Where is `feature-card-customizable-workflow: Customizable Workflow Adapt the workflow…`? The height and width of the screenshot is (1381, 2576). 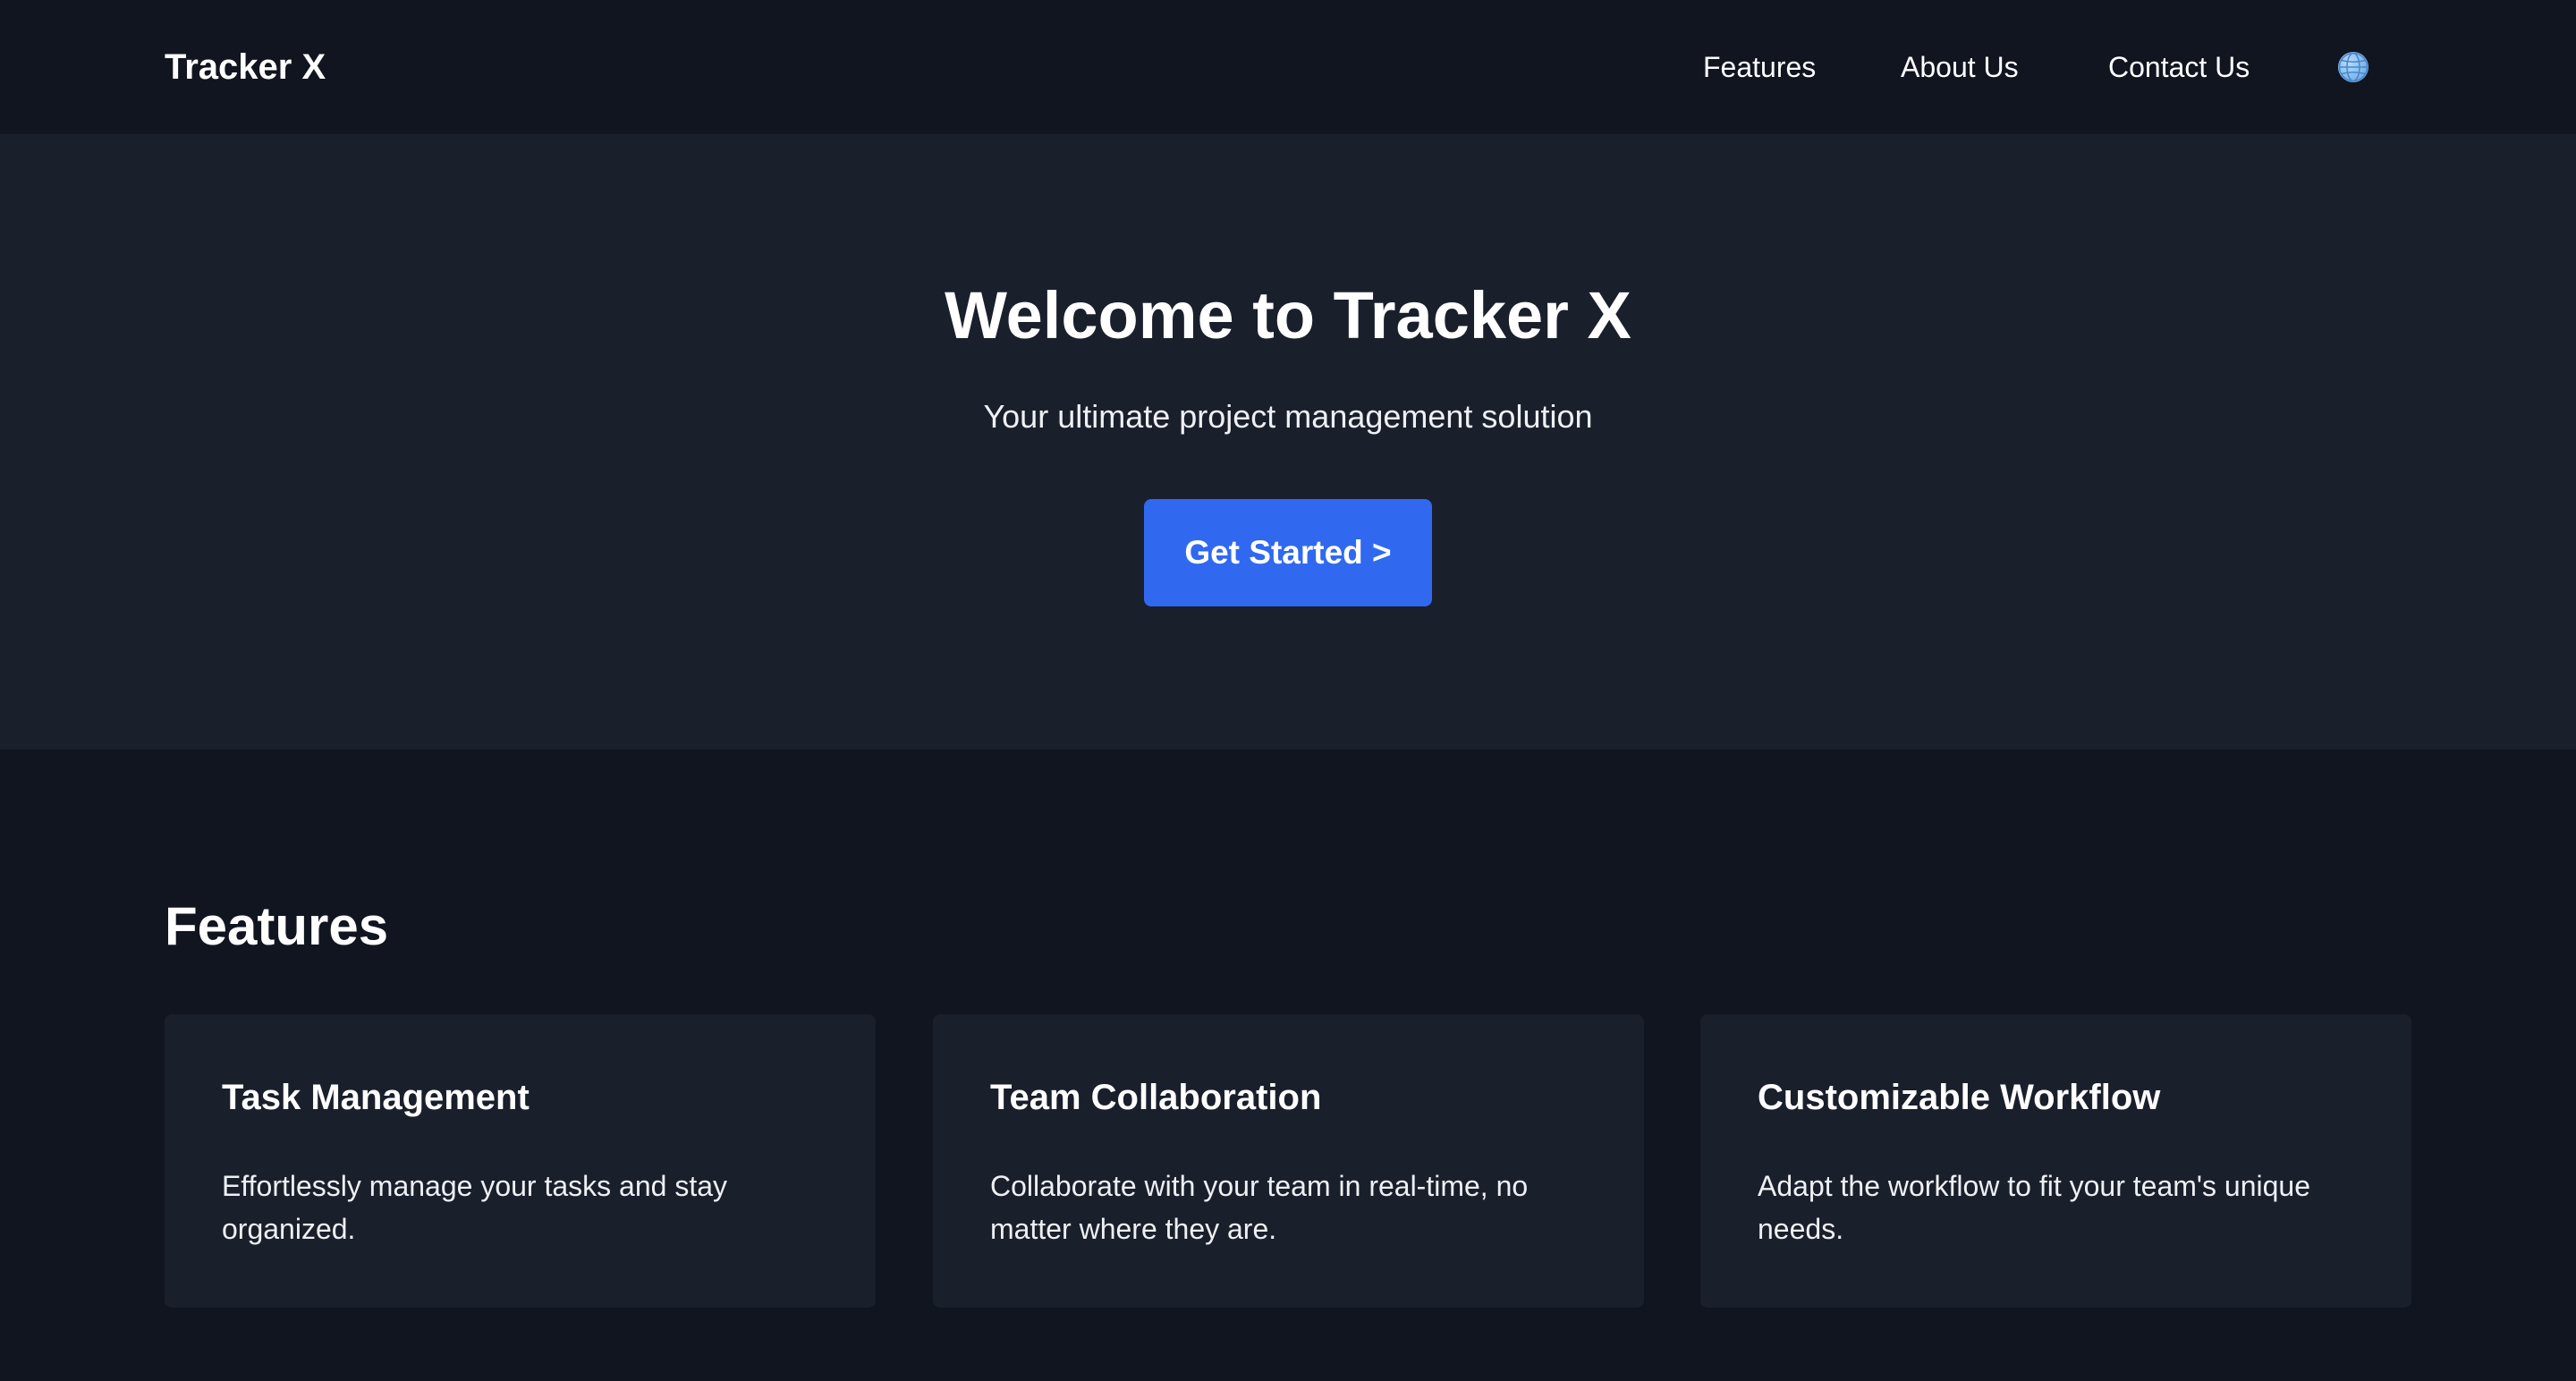 feature-card-customizable-workflow: Customizable Workflow Adapt the workflow… is located at coordinates (2055, 1161).